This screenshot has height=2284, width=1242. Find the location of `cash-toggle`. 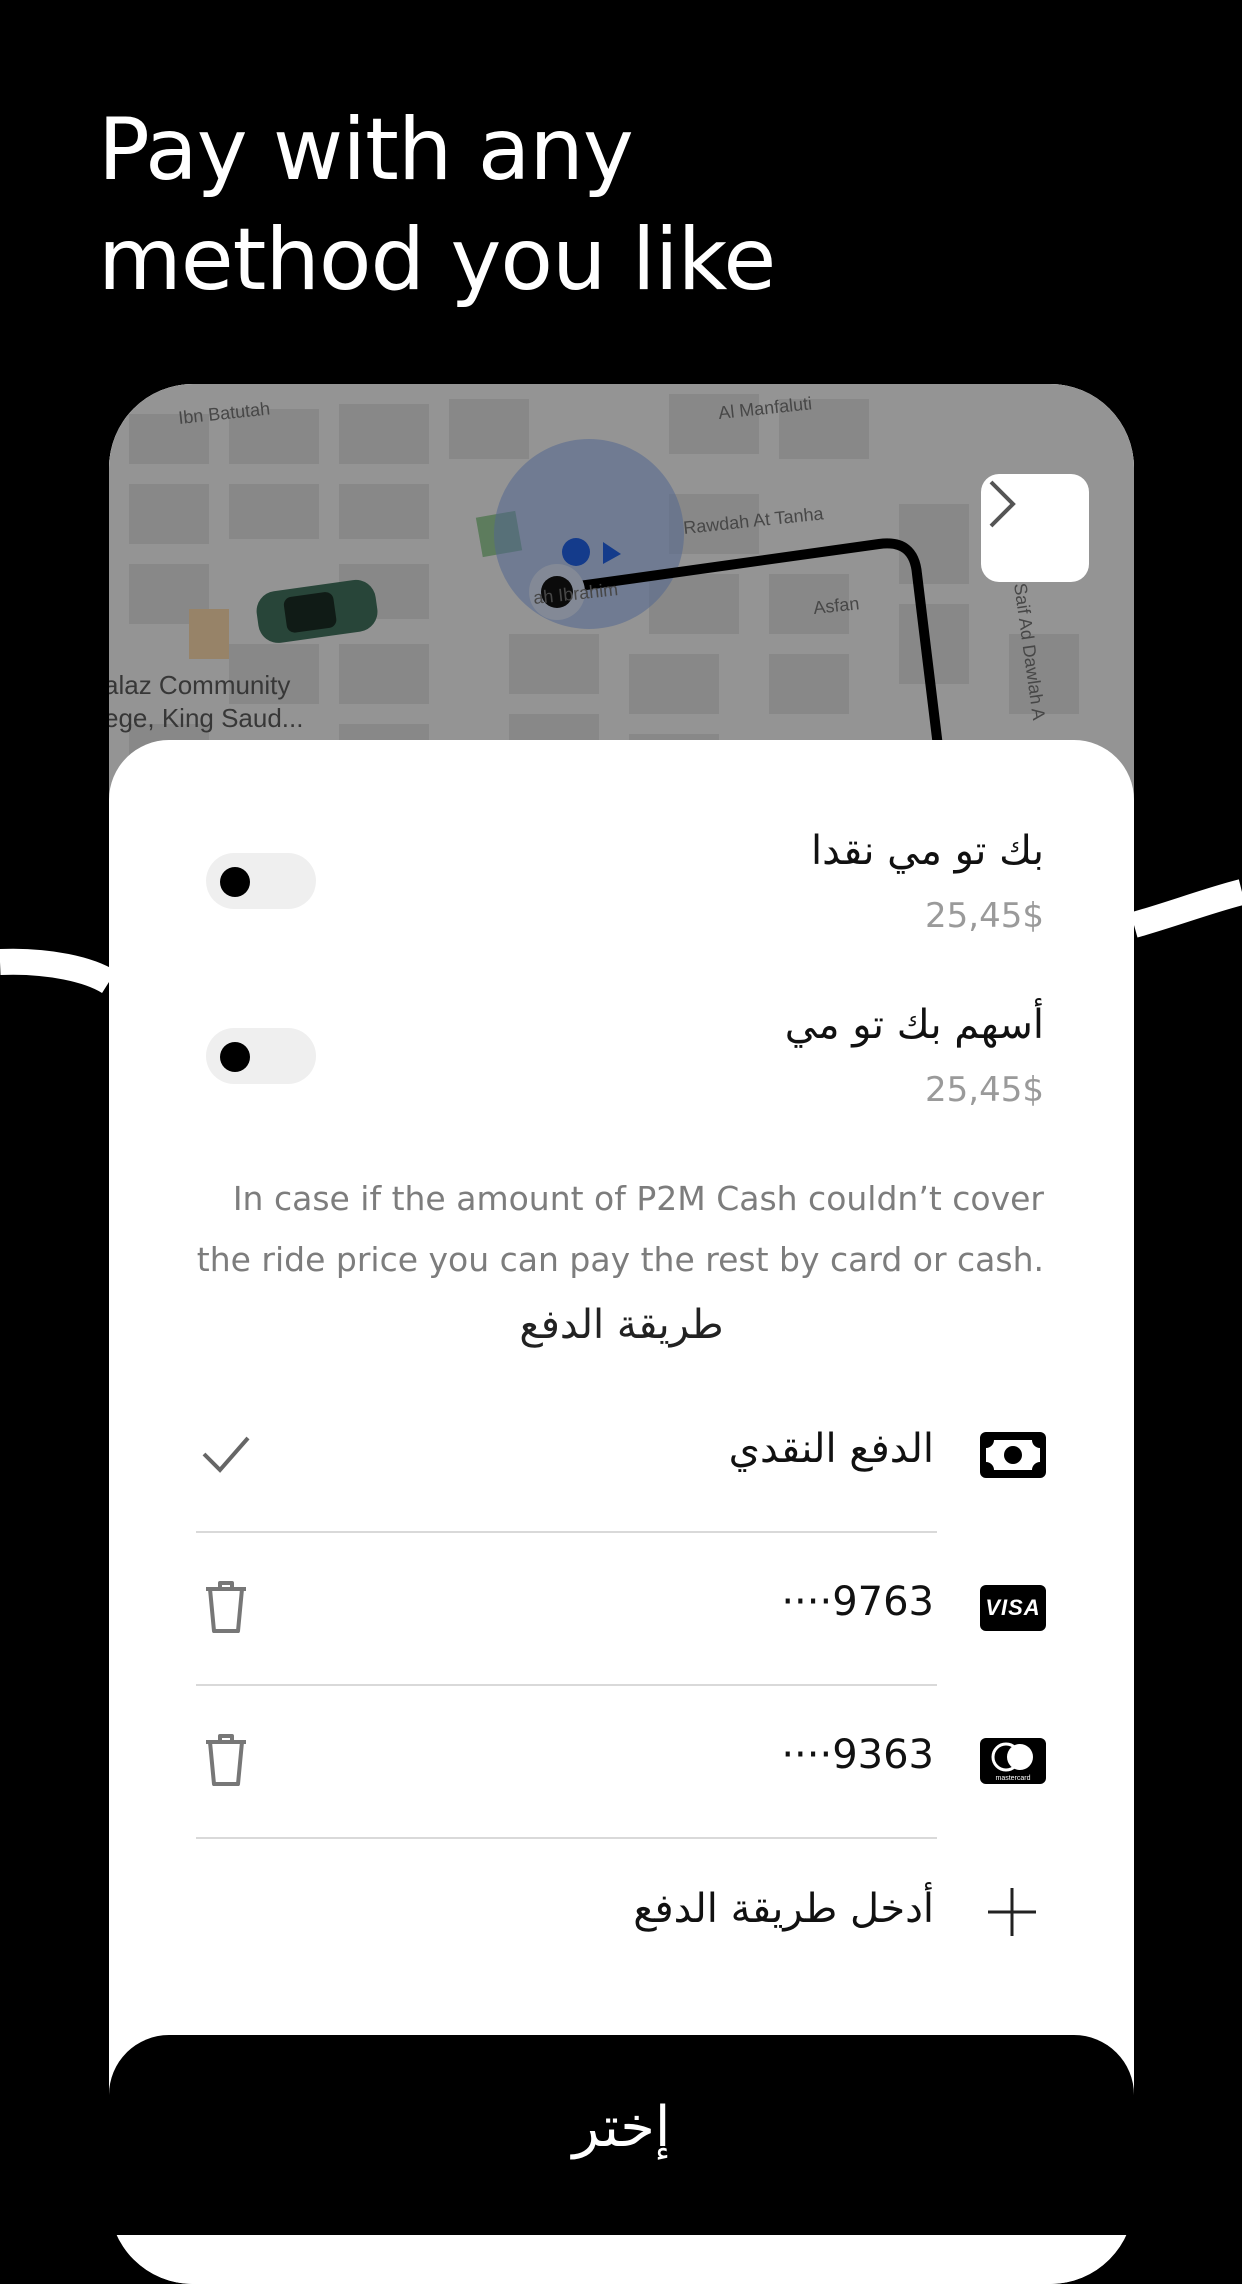

cash-toggle is located at coordinates (261, 881).